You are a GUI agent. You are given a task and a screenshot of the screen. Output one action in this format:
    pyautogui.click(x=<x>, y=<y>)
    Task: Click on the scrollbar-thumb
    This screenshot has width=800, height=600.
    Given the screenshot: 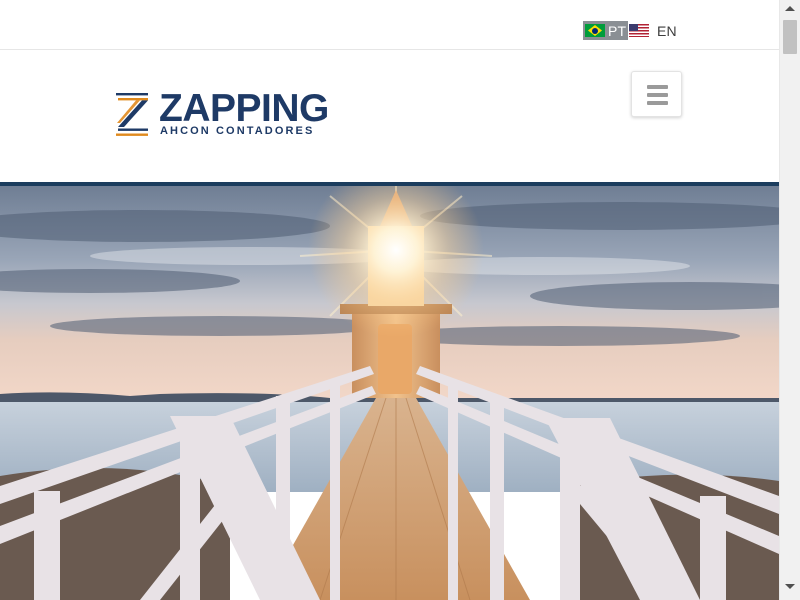 What is the action you would take?
    pyautogui.click(x=790, y=37)
    